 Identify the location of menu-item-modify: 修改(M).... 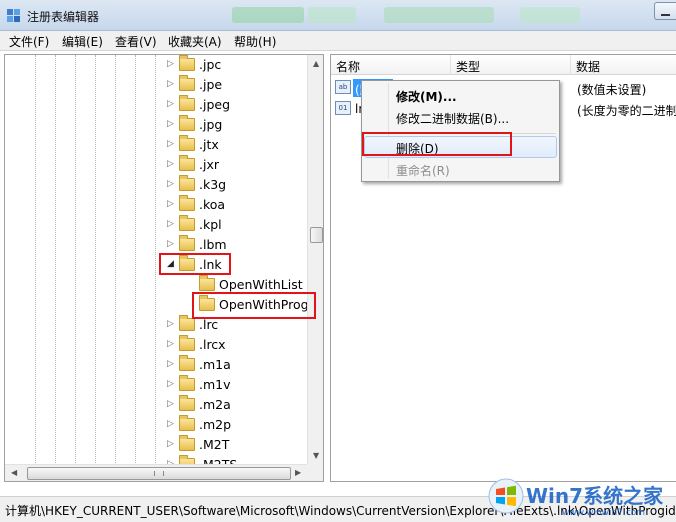
(426, 96).